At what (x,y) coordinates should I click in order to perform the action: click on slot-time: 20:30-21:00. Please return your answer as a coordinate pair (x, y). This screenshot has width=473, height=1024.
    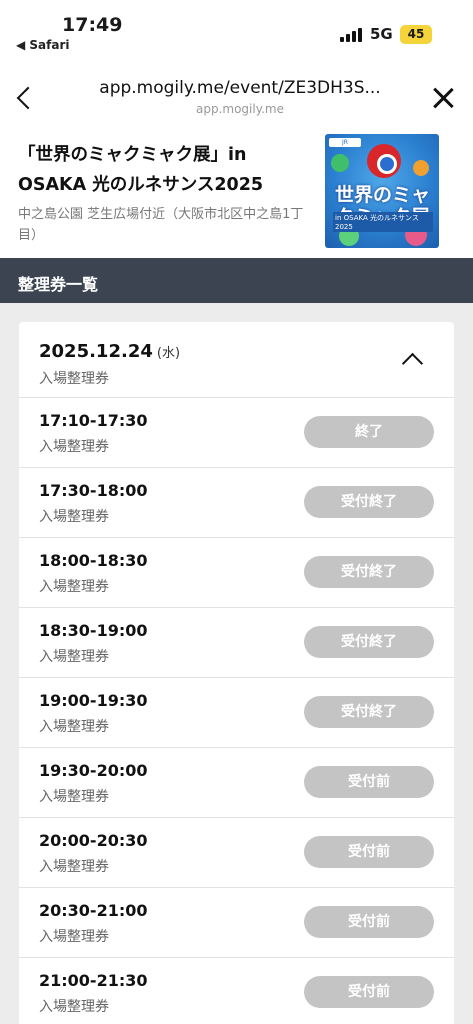
    Looking at the image, I should click on (93, 910).